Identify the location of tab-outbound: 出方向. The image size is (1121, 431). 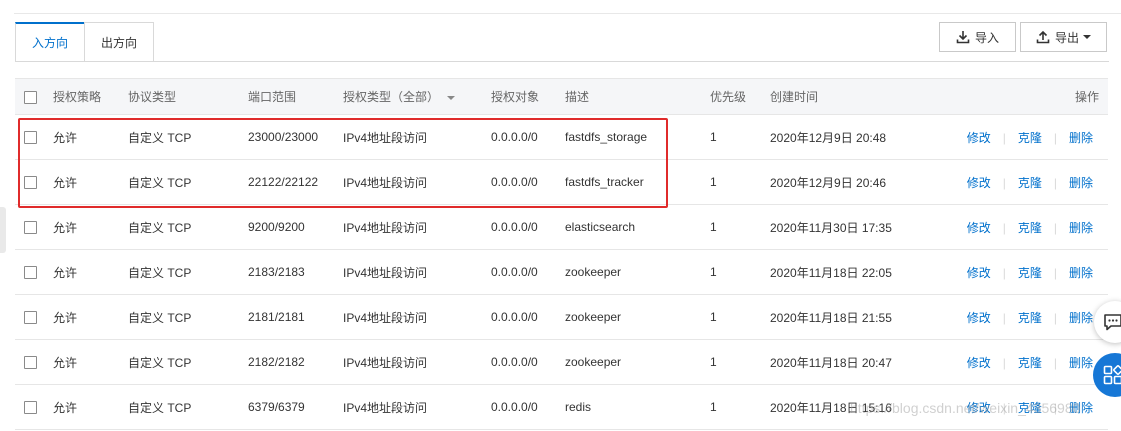
(119, 41).